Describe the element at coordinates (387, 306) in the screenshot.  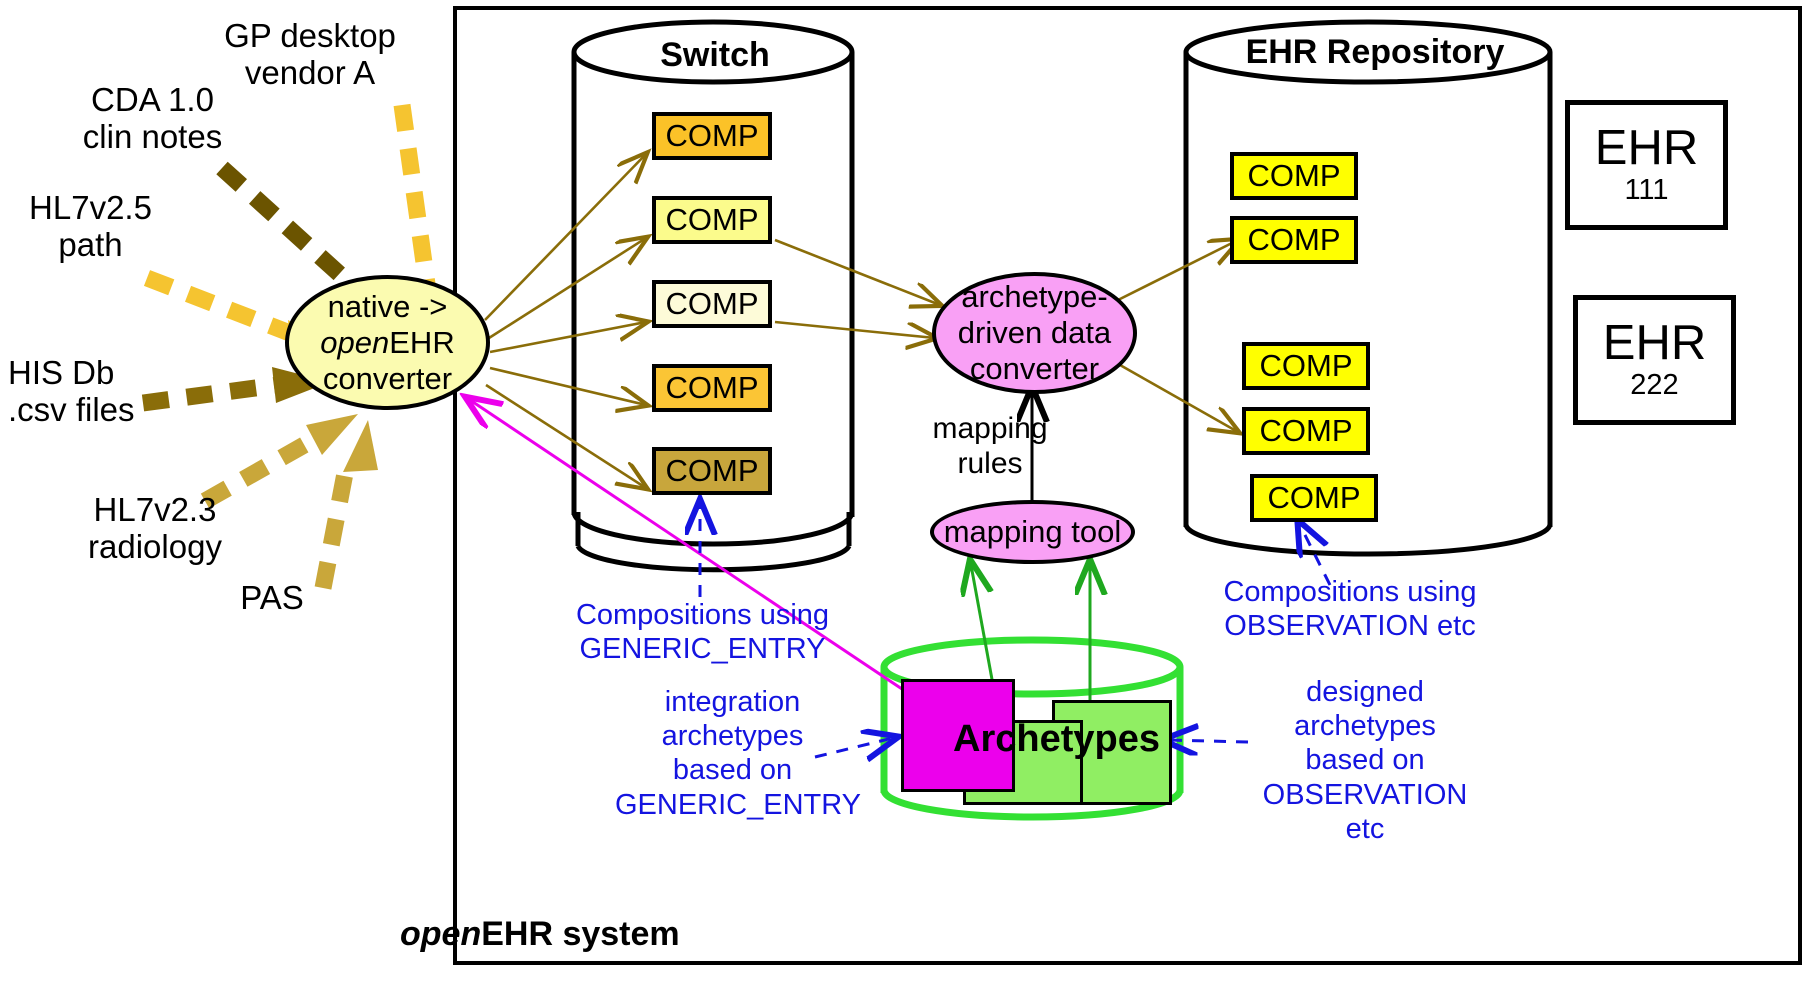
I see `converter-line1: native ->` at that location.